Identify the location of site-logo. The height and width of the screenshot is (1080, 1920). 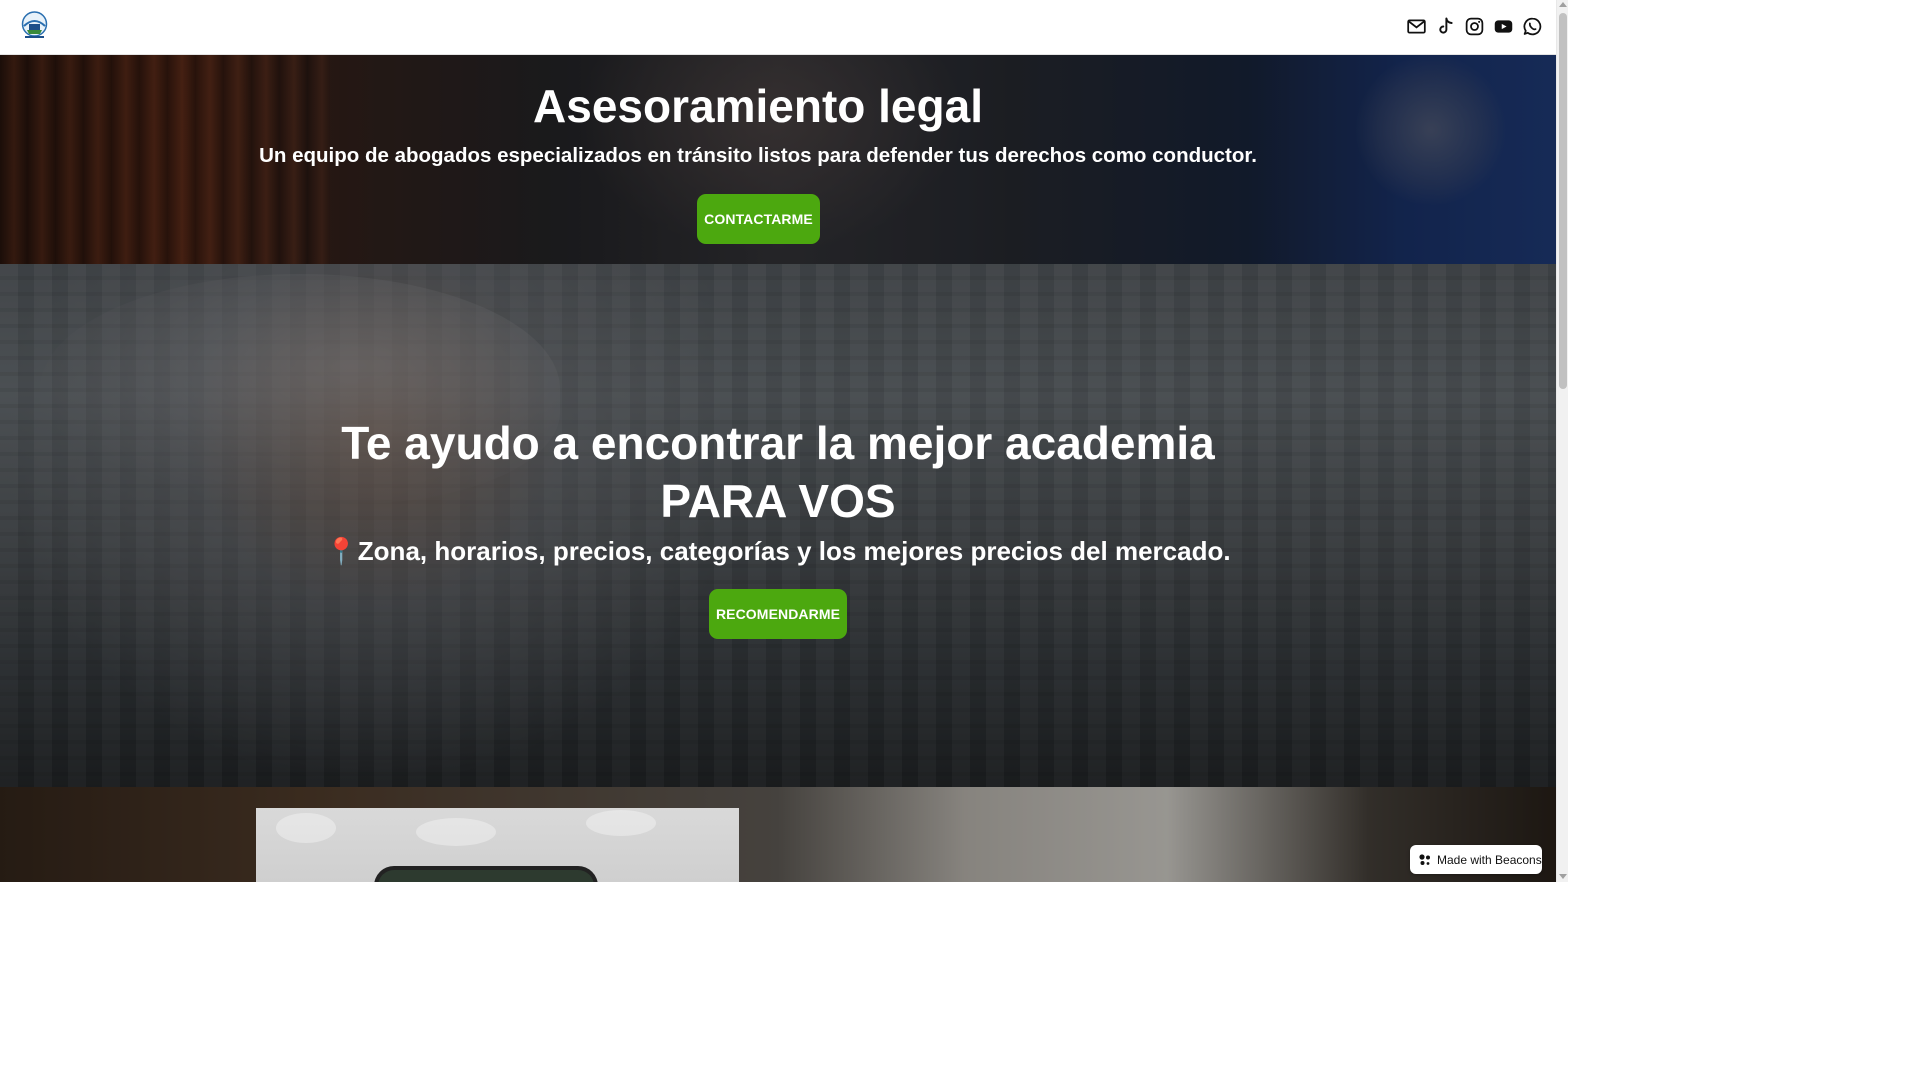
(34, 25).